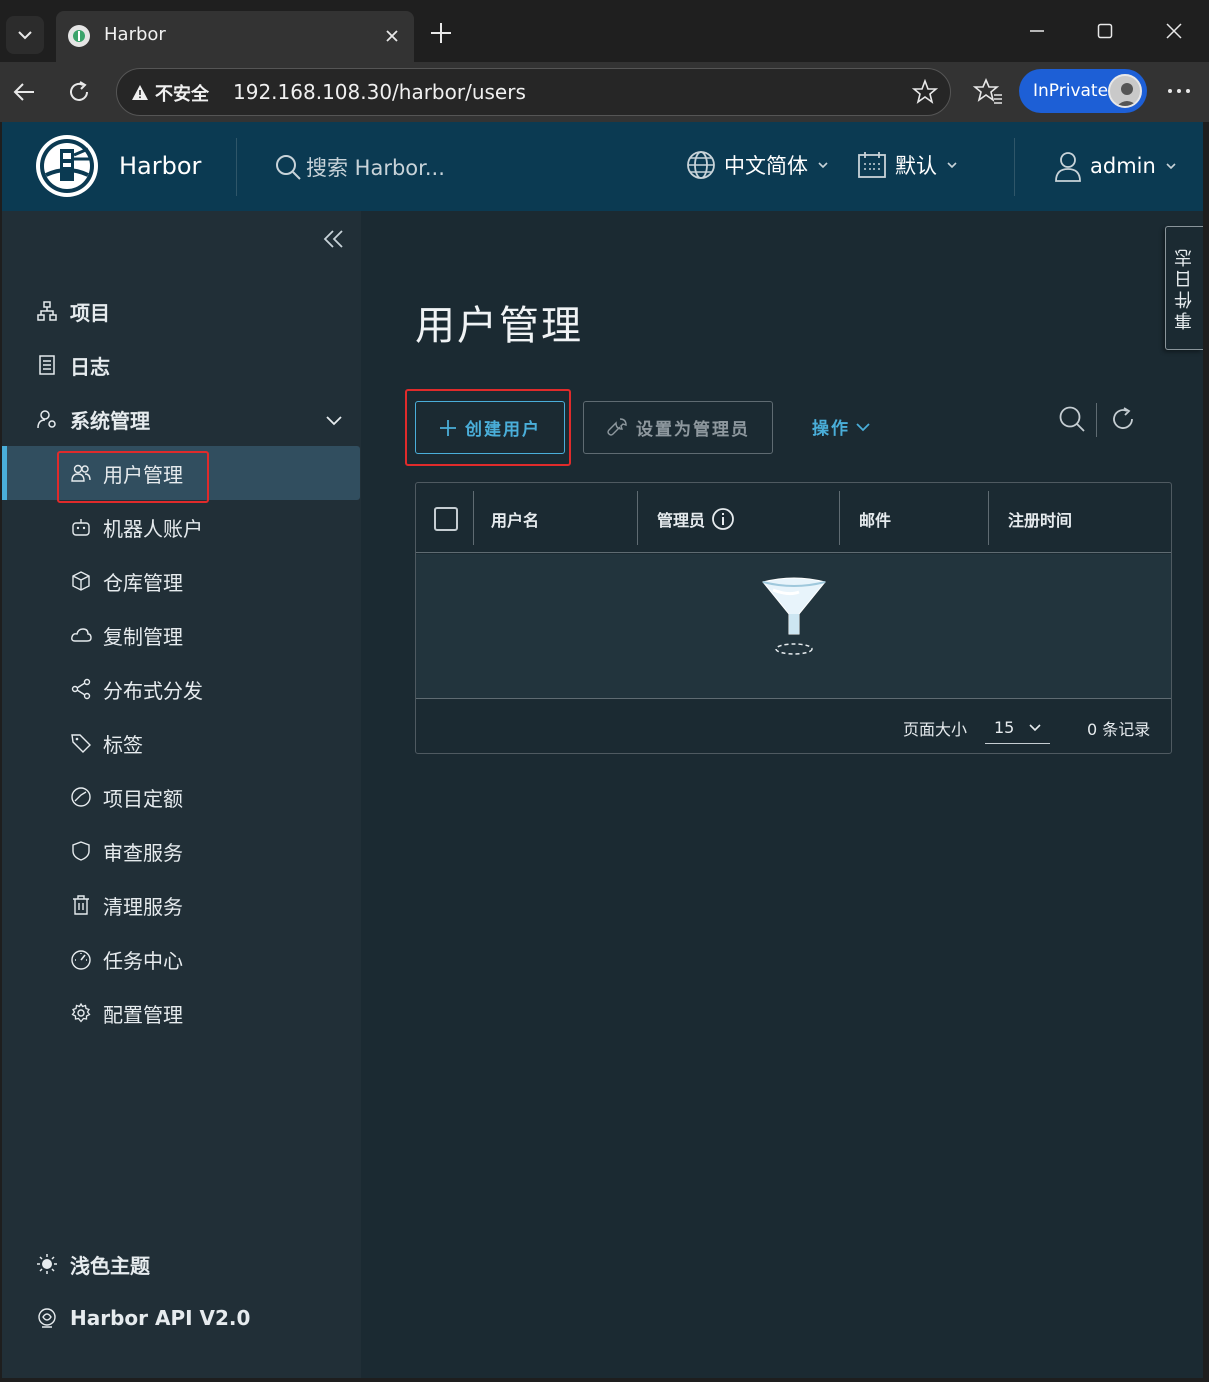  What do you see at coordinates (379, 92) in the screenshot?
I see `url-text: 192.168.108.30/harbor/users` at bounding box center [379, 92].